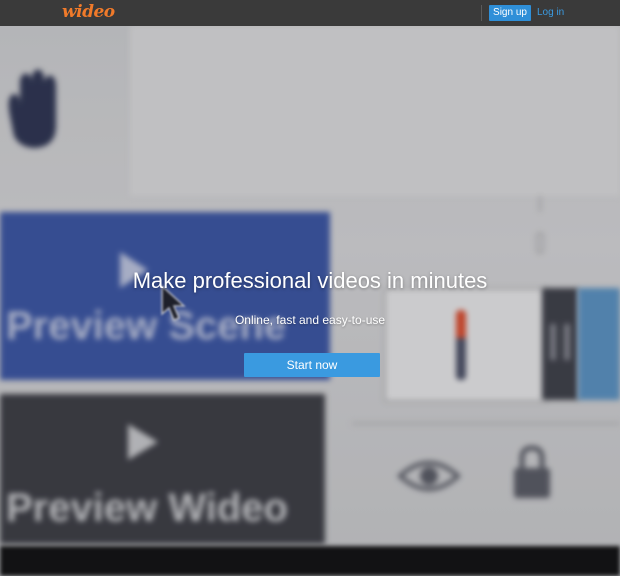  What do you see at coordinates (310, 280) in the screenshot?
I see `hero-headline: Make professional videos in minutes` at bounding box center [310, 280].